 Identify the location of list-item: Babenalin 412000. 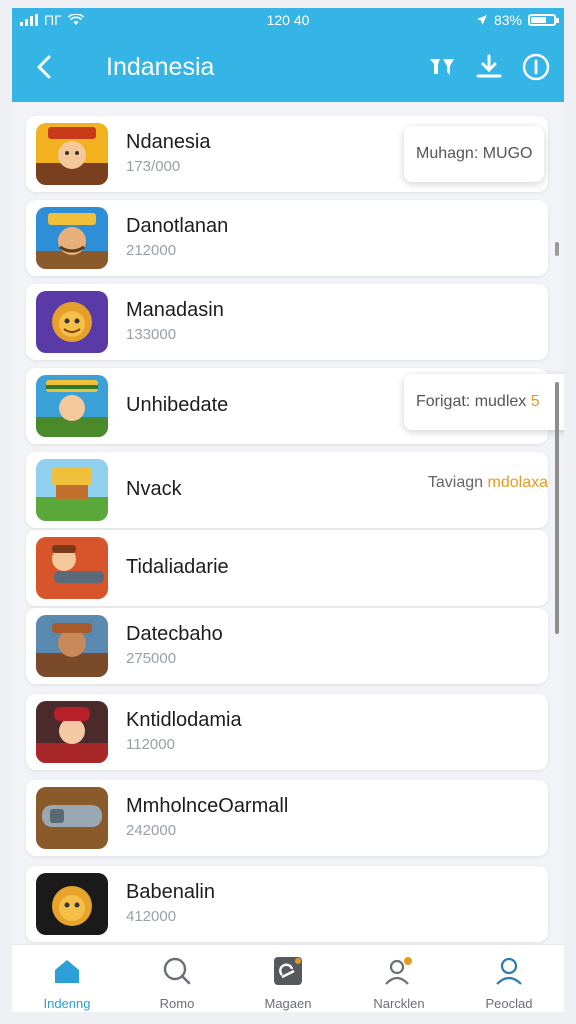
(287, 904).